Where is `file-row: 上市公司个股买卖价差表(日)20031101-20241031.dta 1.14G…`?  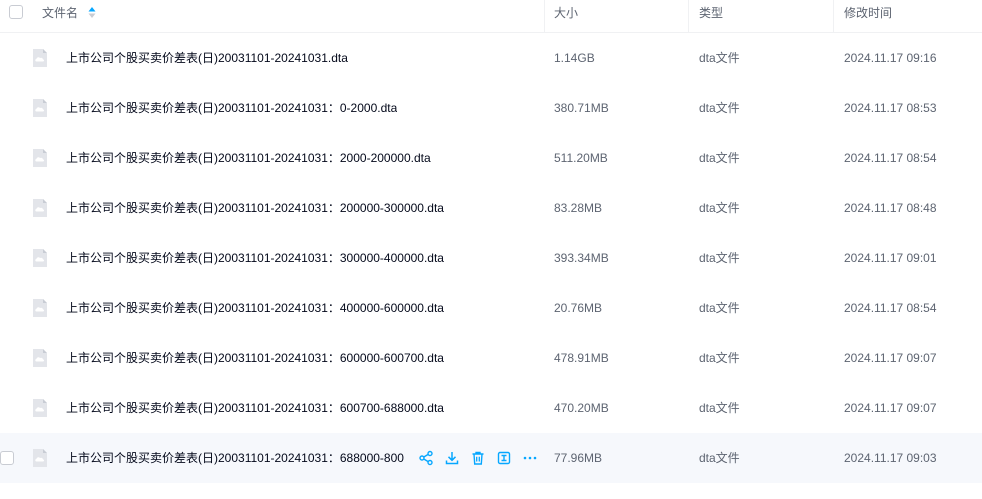 file-row: 上市公司个股买卖价差表(日)20031101-20241031.dta 1.14G… is located at coordinates (491, 58).